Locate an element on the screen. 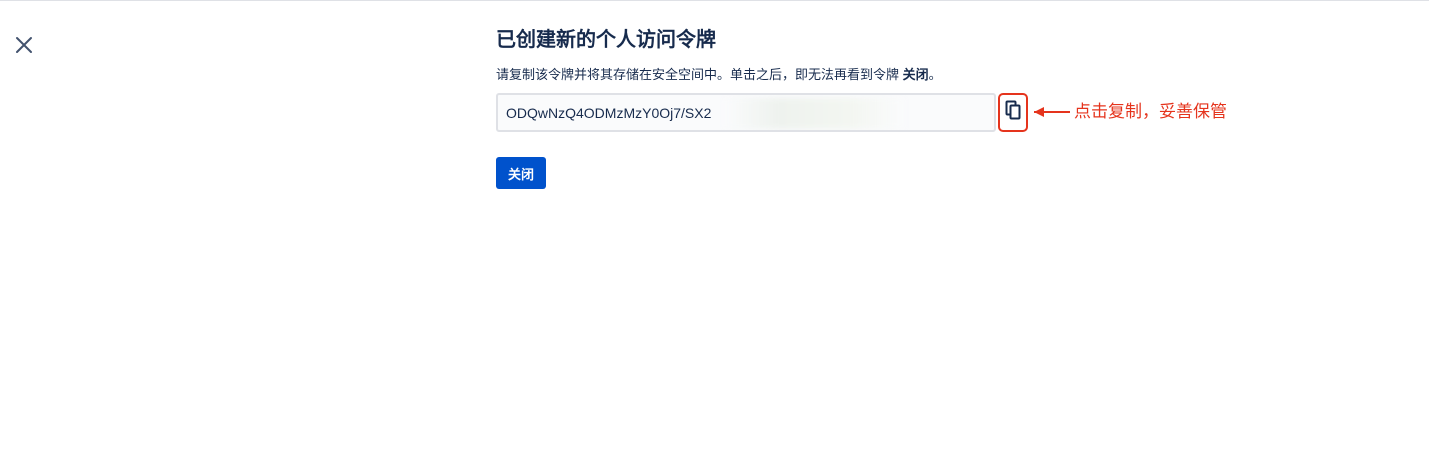 This screenshot has height=465, width=1429. token-row: ODQwNzQ4ODMzMzY0Oj7/SX2 点击复制，妥善保管 is located at coordinates (876, 112).